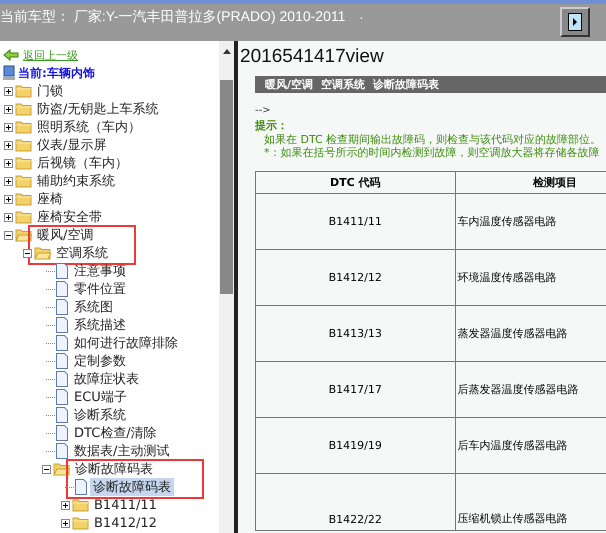  Describe the element at coordinates (50, 199) in the screenshot. I see `tree-item: 座椅` at that location.